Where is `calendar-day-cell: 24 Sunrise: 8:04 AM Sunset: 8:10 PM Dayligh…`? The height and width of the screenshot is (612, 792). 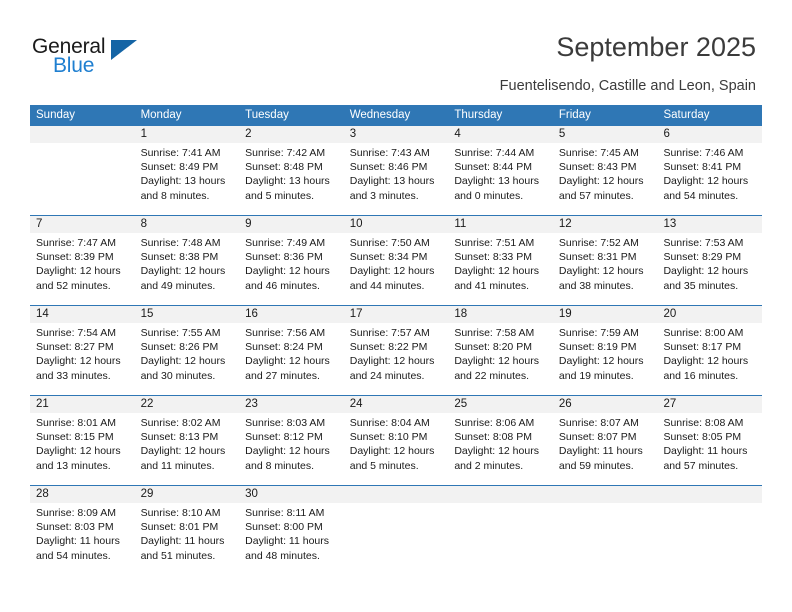 calendar-day-cell: 24 Sunrise: 8:04 AM Sunset: 8:10 PM Dayligh… is located at coordinates (396, 440).